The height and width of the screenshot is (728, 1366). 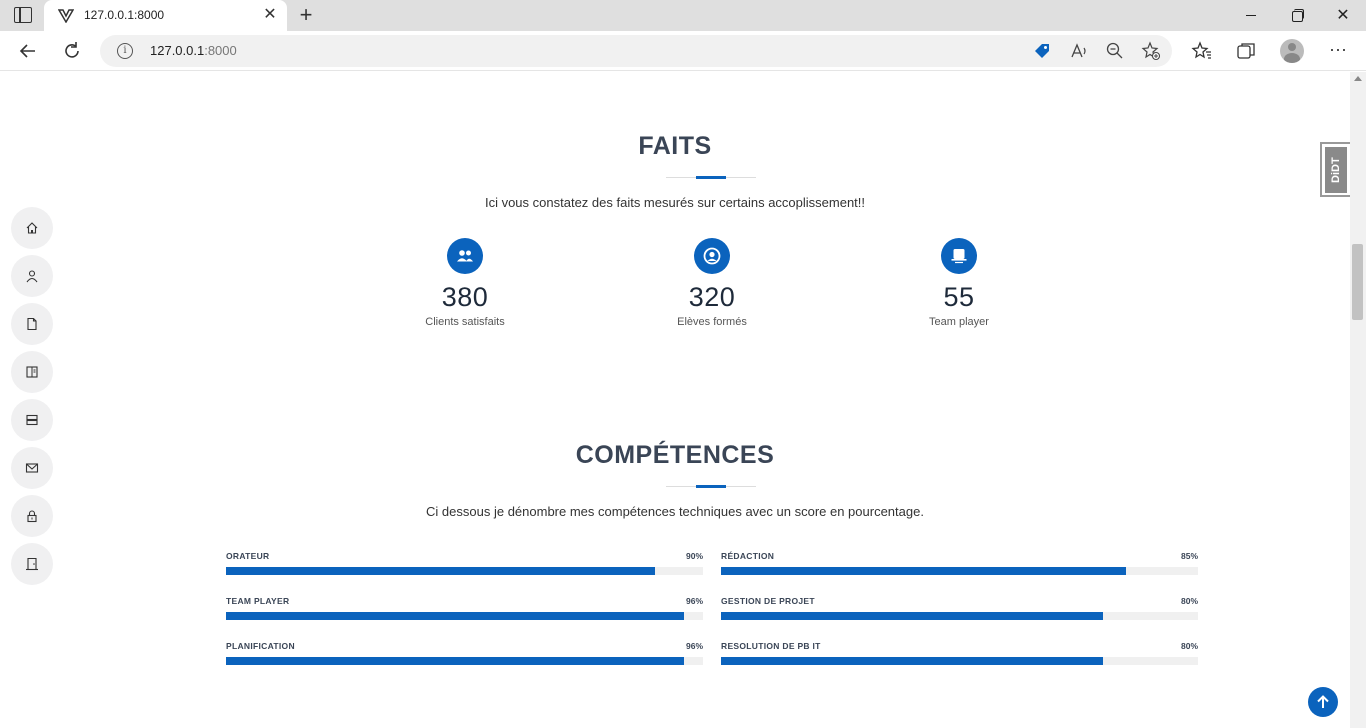 What do you see at coordinates (165, 15) in the screenshot?
I see `browser-tab: 127.0.0.1:8000 ✕` at bounding box center [165, 15].